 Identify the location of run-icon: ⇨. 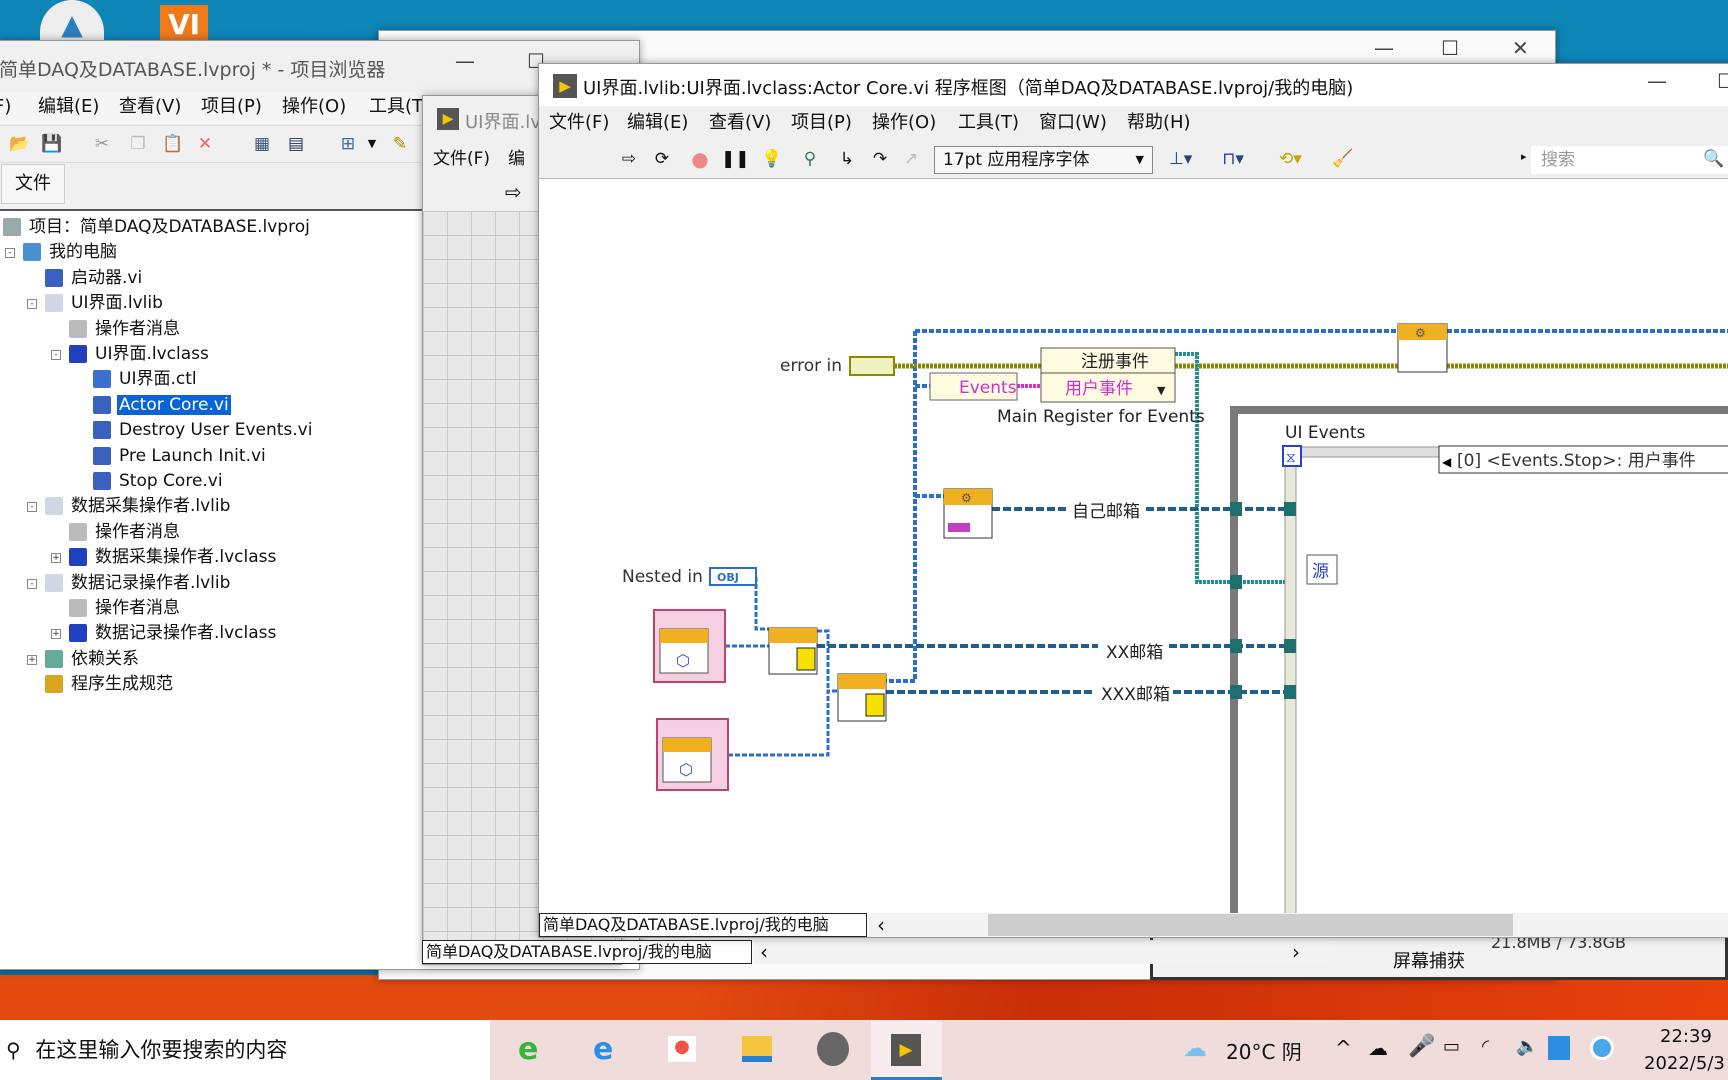
(629, 159).